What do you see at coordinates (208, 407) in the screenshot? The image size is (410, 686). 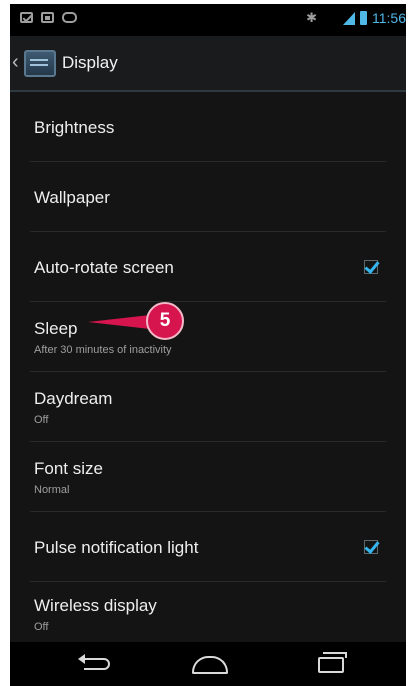 I see `setting-daydream: Daydream Off` at bounding box center [208, 407].